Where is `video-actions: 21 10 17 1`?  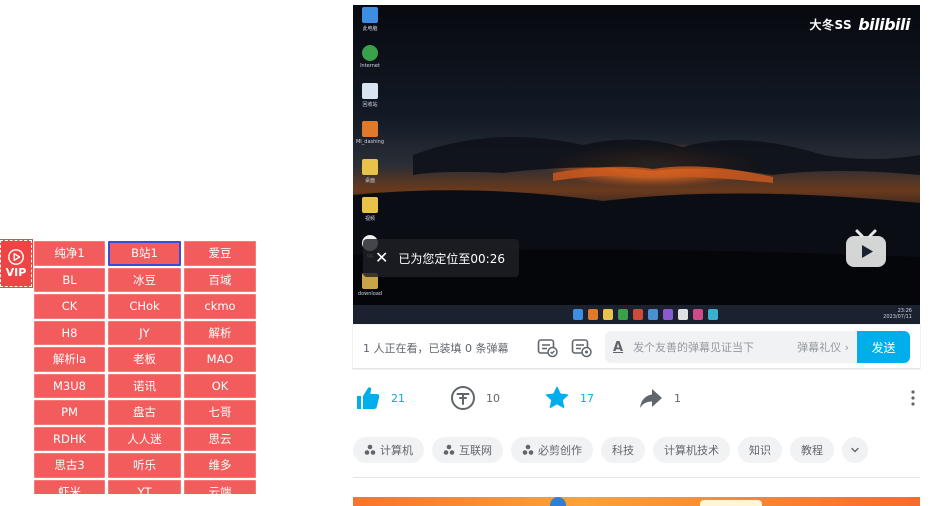
video-actions: 21 10 17 1 is located at coordinates (636, 398).